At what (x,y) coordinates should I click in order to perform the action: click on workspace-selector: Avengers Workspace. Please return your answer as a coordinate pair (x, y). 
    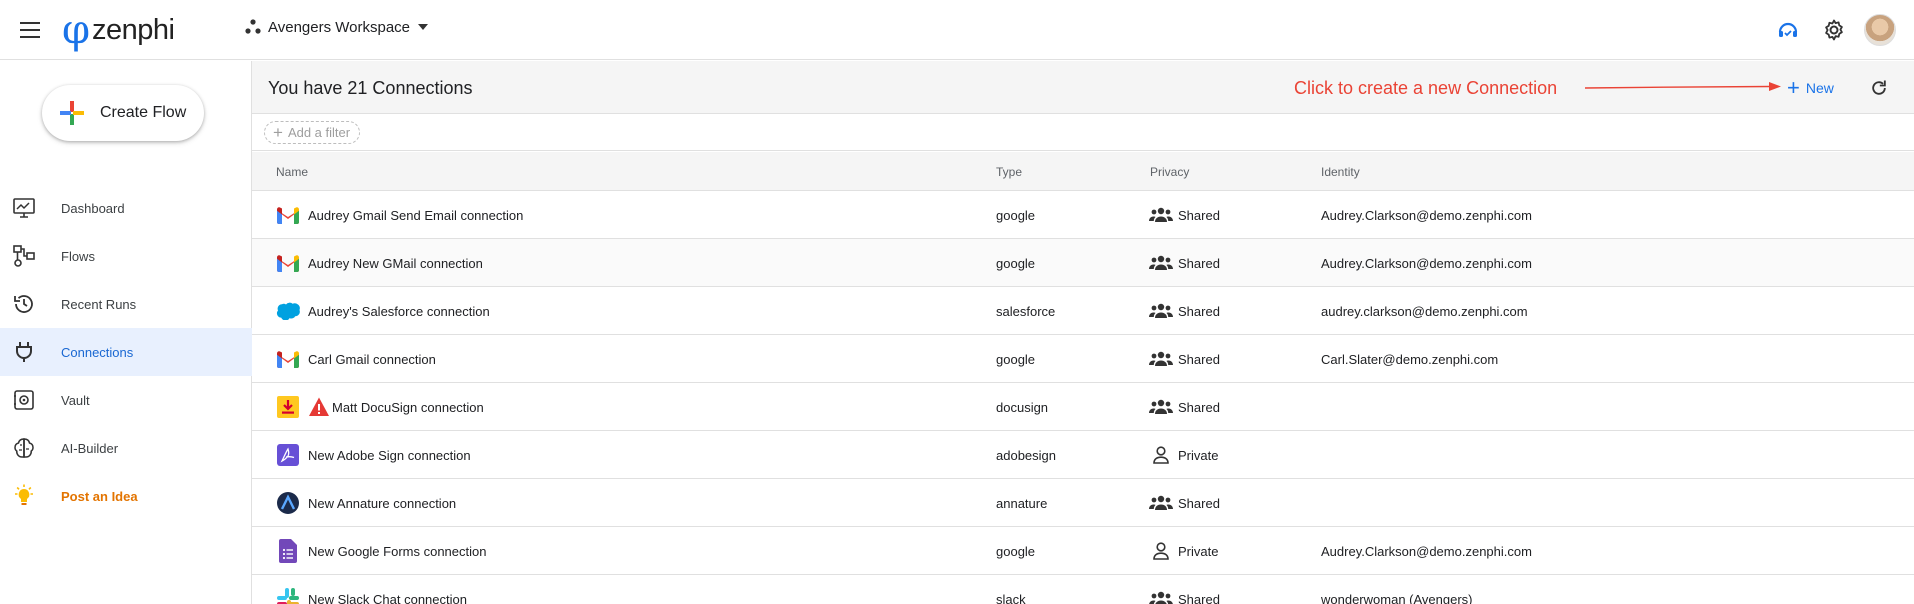
    Looking at the image, I should click on (336, 27).